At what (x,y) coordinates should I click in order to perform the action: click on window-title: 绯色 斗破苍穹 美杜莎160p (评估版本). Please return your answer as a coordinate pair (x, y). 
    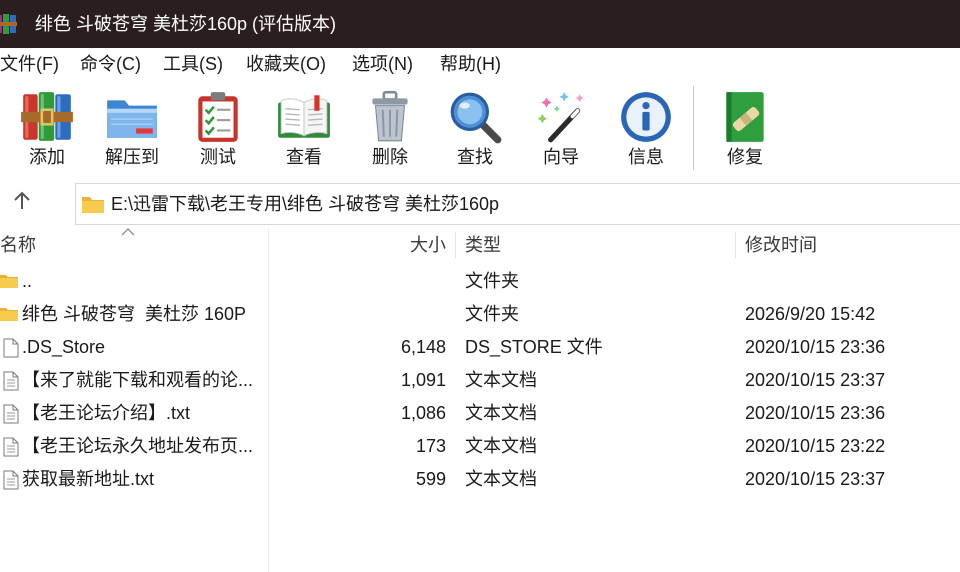
    Looking at the image, I should click on (186, 24).